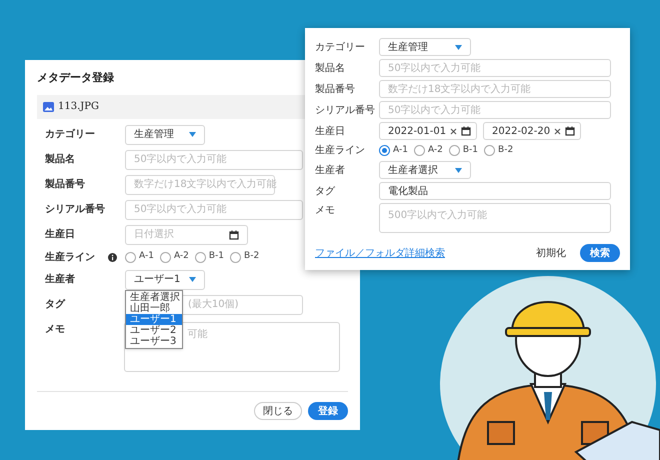  Describe the element at coordinates (380, 253) in the screenshot. I see `advanced-search-link: ファイル／フォルダ詳細検索` at that location.